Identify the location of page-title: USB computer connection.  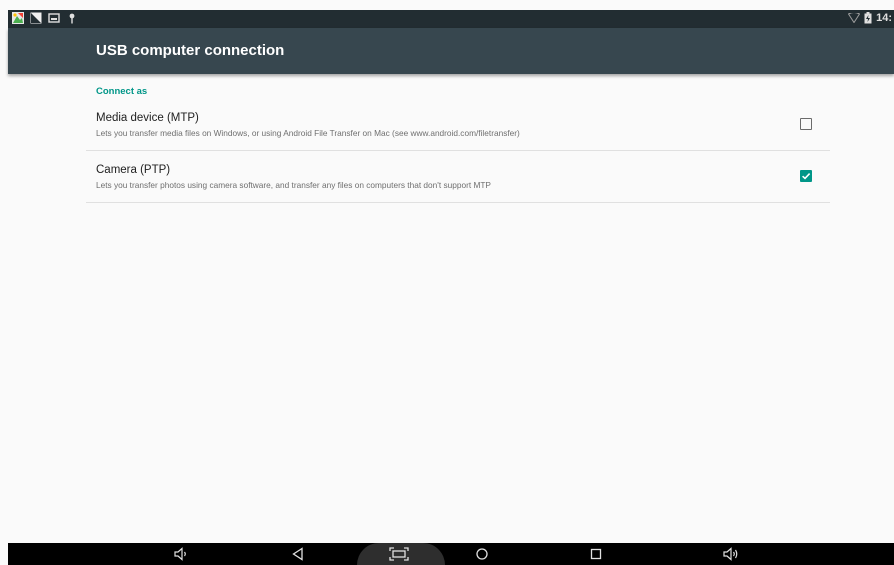
(190, 50).